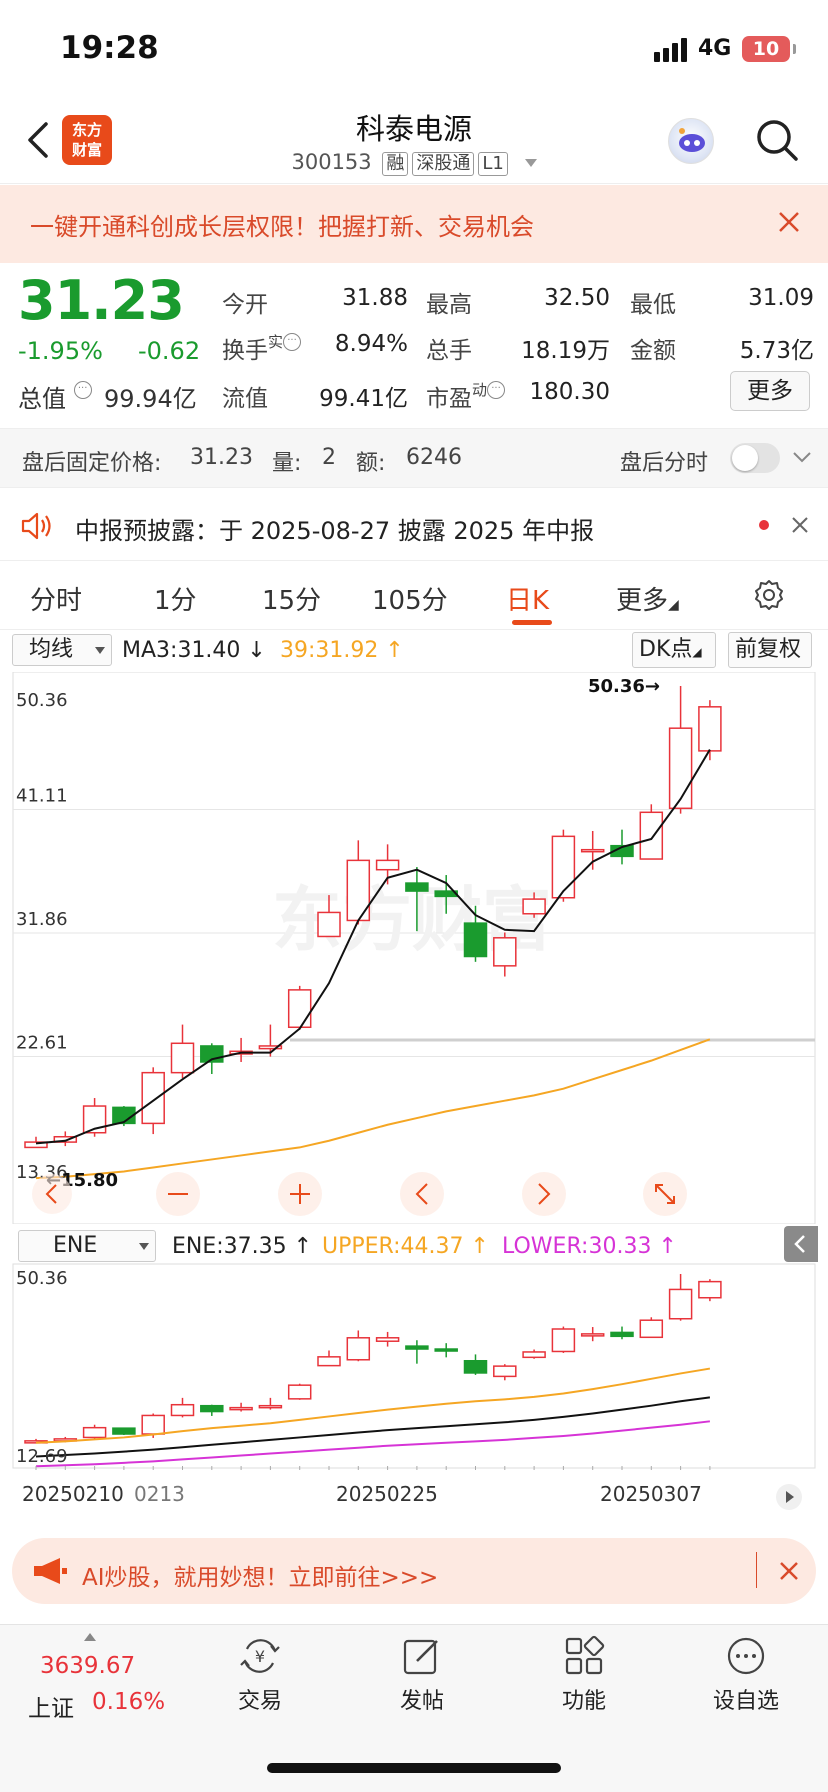 The height and width of the screenshot is (1792, 828). Describe the element at coordinates (756, 1570) in the screenshot. I see `divider` at that location.